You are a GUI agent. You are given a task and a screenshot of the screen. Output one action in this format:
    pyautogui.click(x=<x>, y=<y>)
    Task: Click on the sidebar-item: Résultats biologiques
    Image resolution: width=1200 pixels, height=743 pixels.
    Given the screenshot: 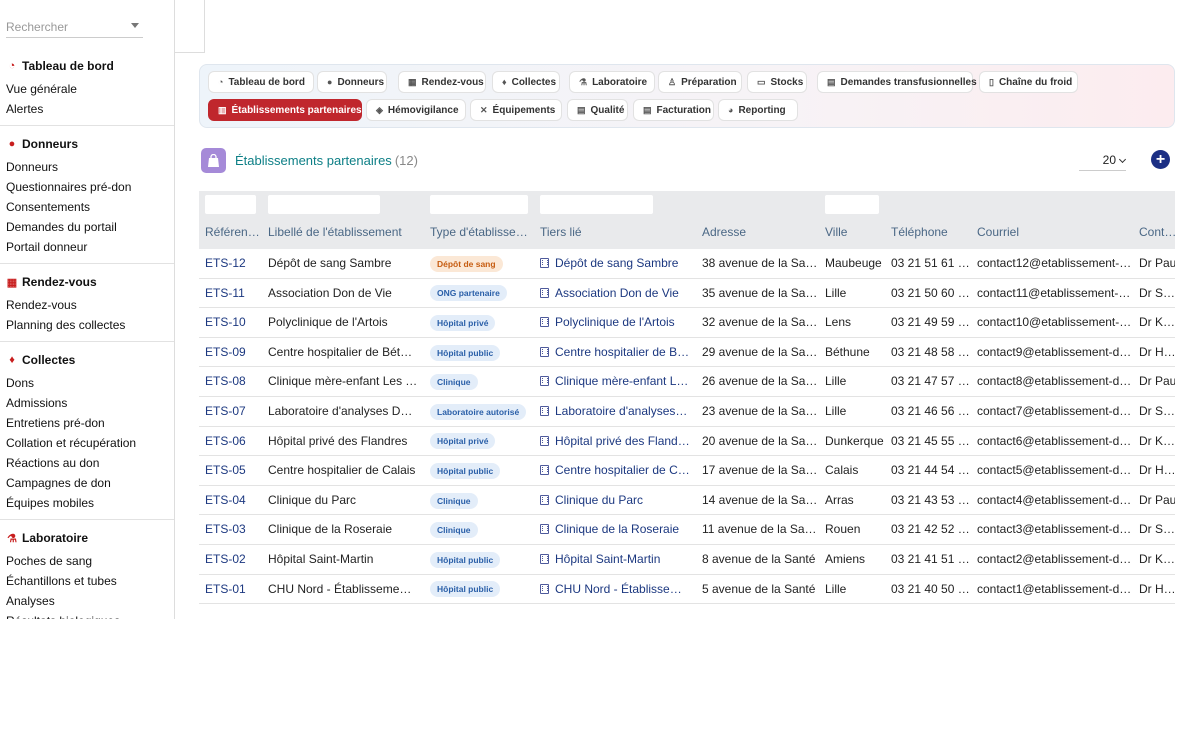 What is the action you would take?
    pyautogui.click(x=87, y=615)
    